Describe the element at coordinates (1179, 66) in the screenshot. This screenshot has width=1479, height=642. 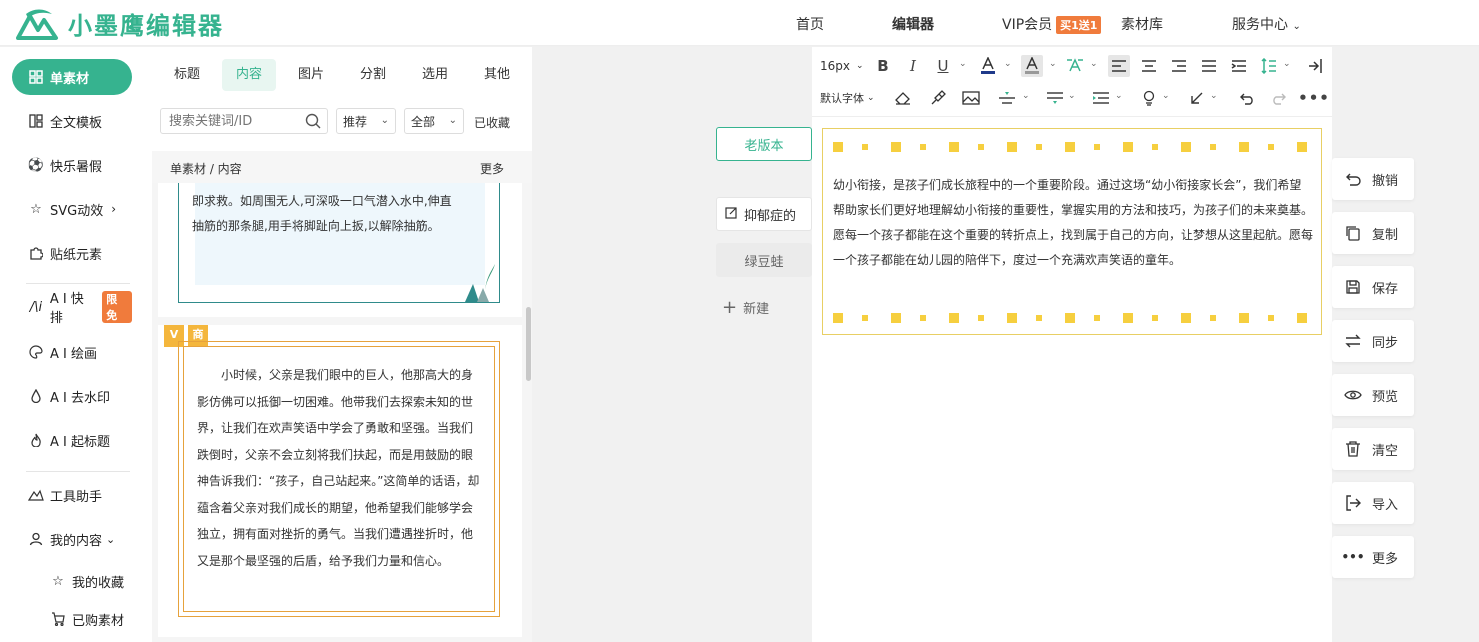
I see `align-right-icon` at that location.